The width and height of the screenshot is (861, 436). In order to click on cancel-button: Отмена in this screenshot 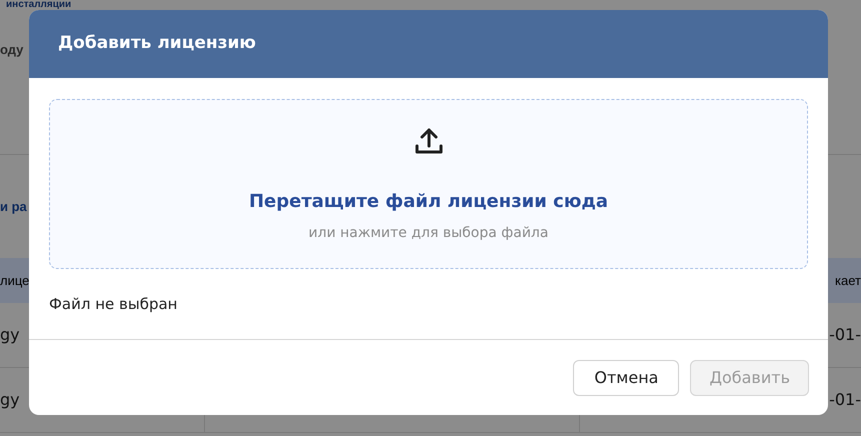, I will do `click(626, 378)`.